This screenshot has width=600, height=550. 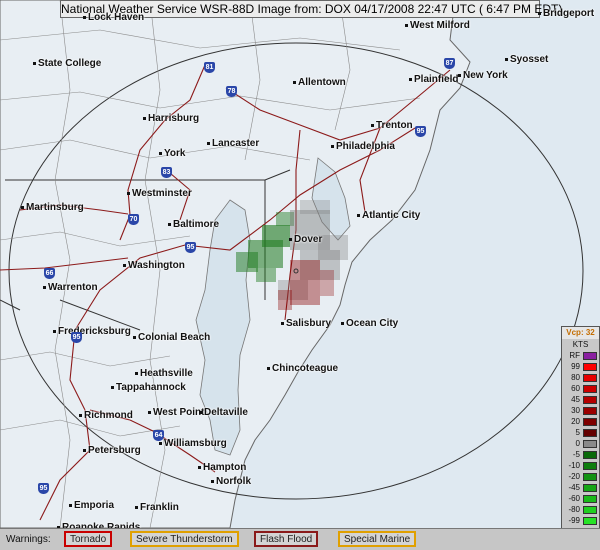 I want to click on interstate-shield-icon: 81, so click(x=209, y=67).